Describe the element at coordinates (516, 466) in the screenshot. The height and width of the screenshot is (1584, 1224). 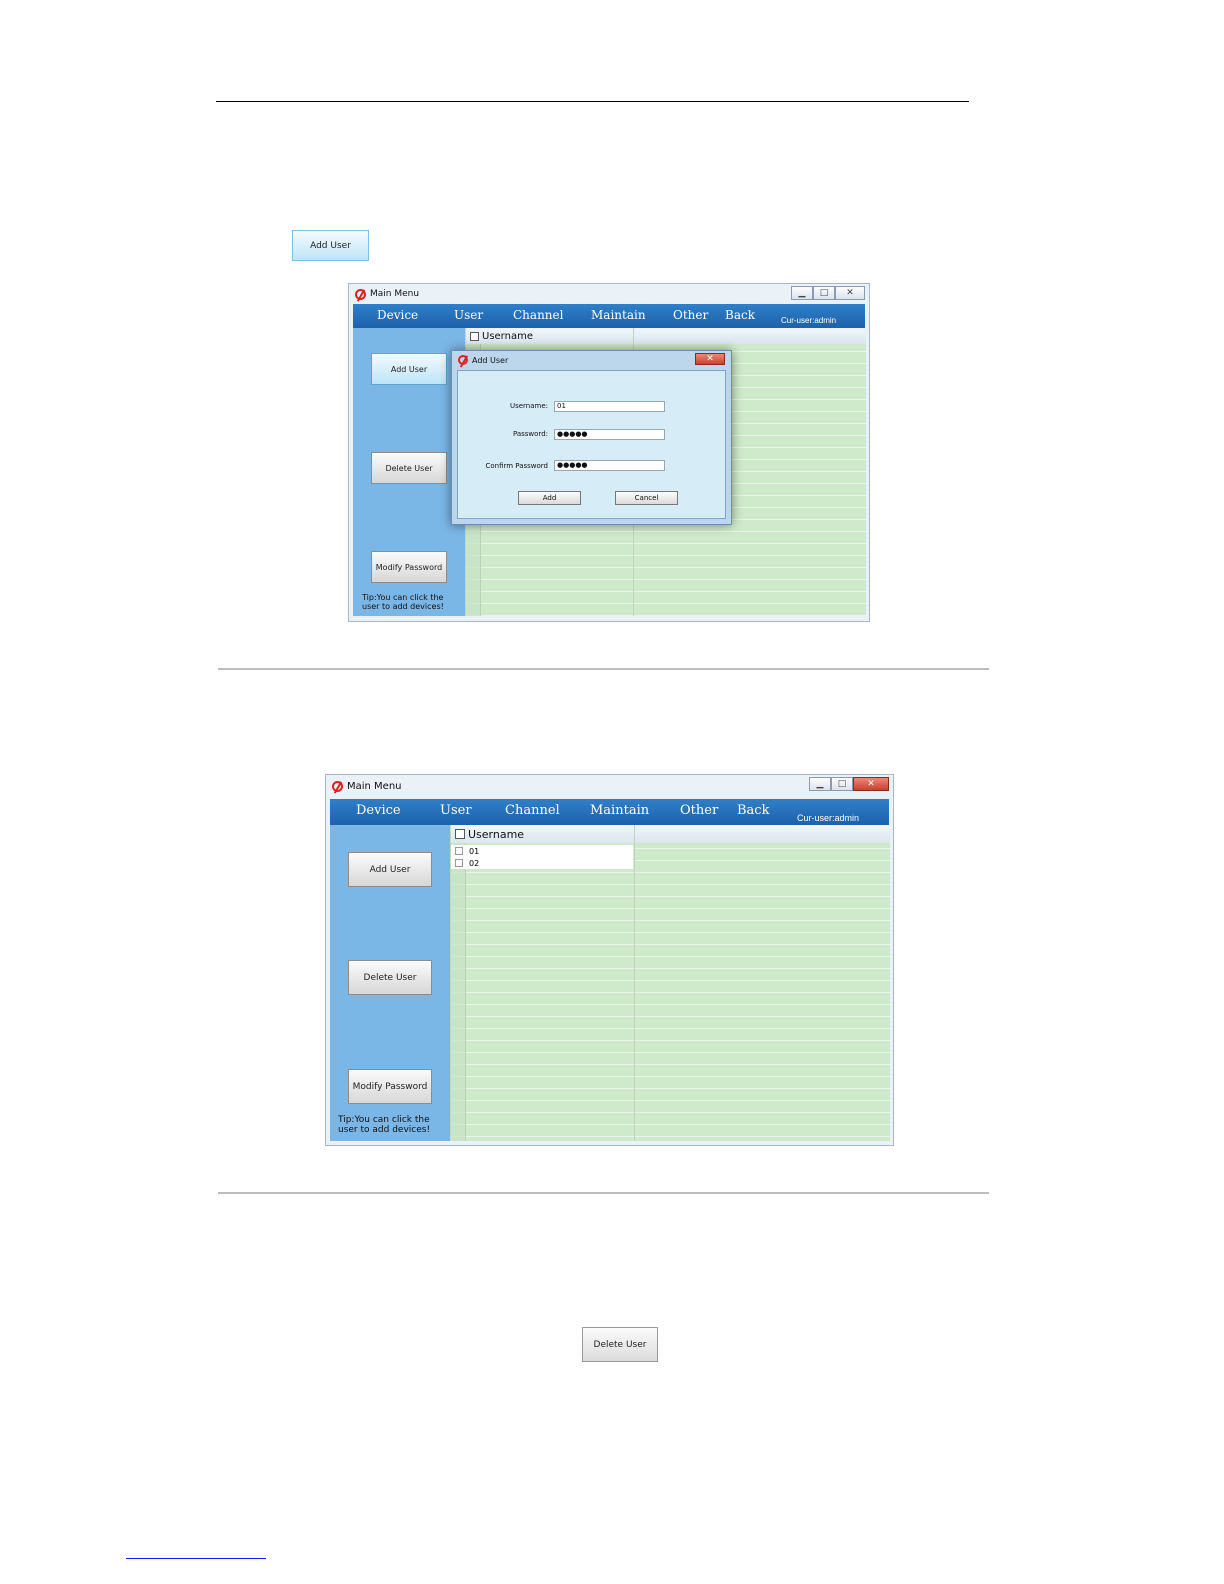
I see `confirm-password-label: Confirm Password` at that location.